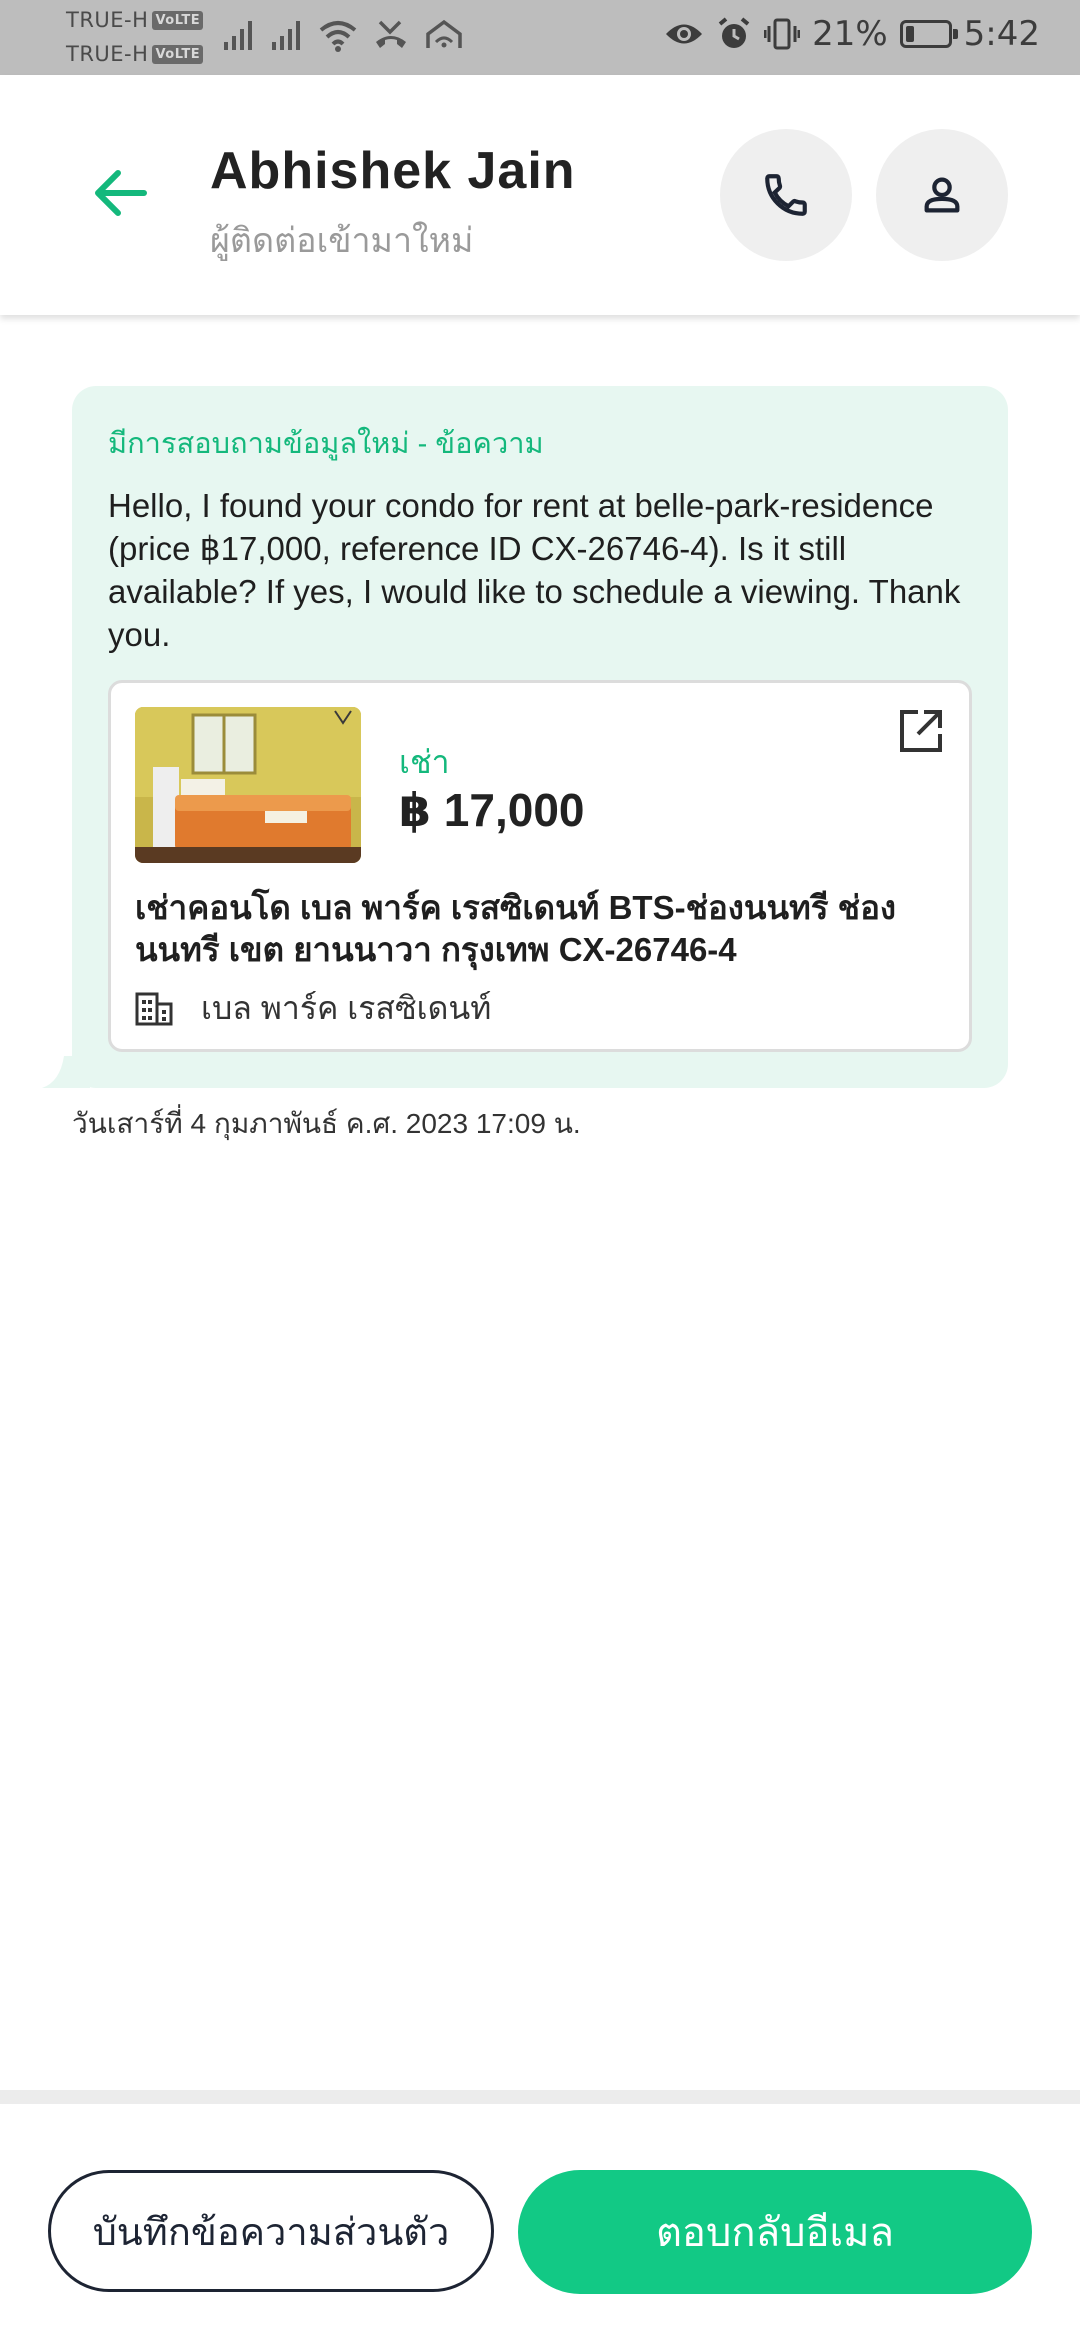 The image size is (1080, 2340). I want to click on status-icons-left, so click(343, 35).